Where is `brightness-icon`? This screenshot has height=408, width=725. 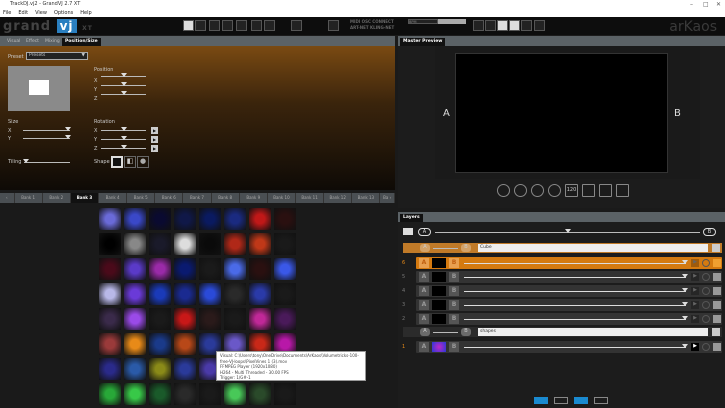
brightness-icon is located at coordinates (520, 190).